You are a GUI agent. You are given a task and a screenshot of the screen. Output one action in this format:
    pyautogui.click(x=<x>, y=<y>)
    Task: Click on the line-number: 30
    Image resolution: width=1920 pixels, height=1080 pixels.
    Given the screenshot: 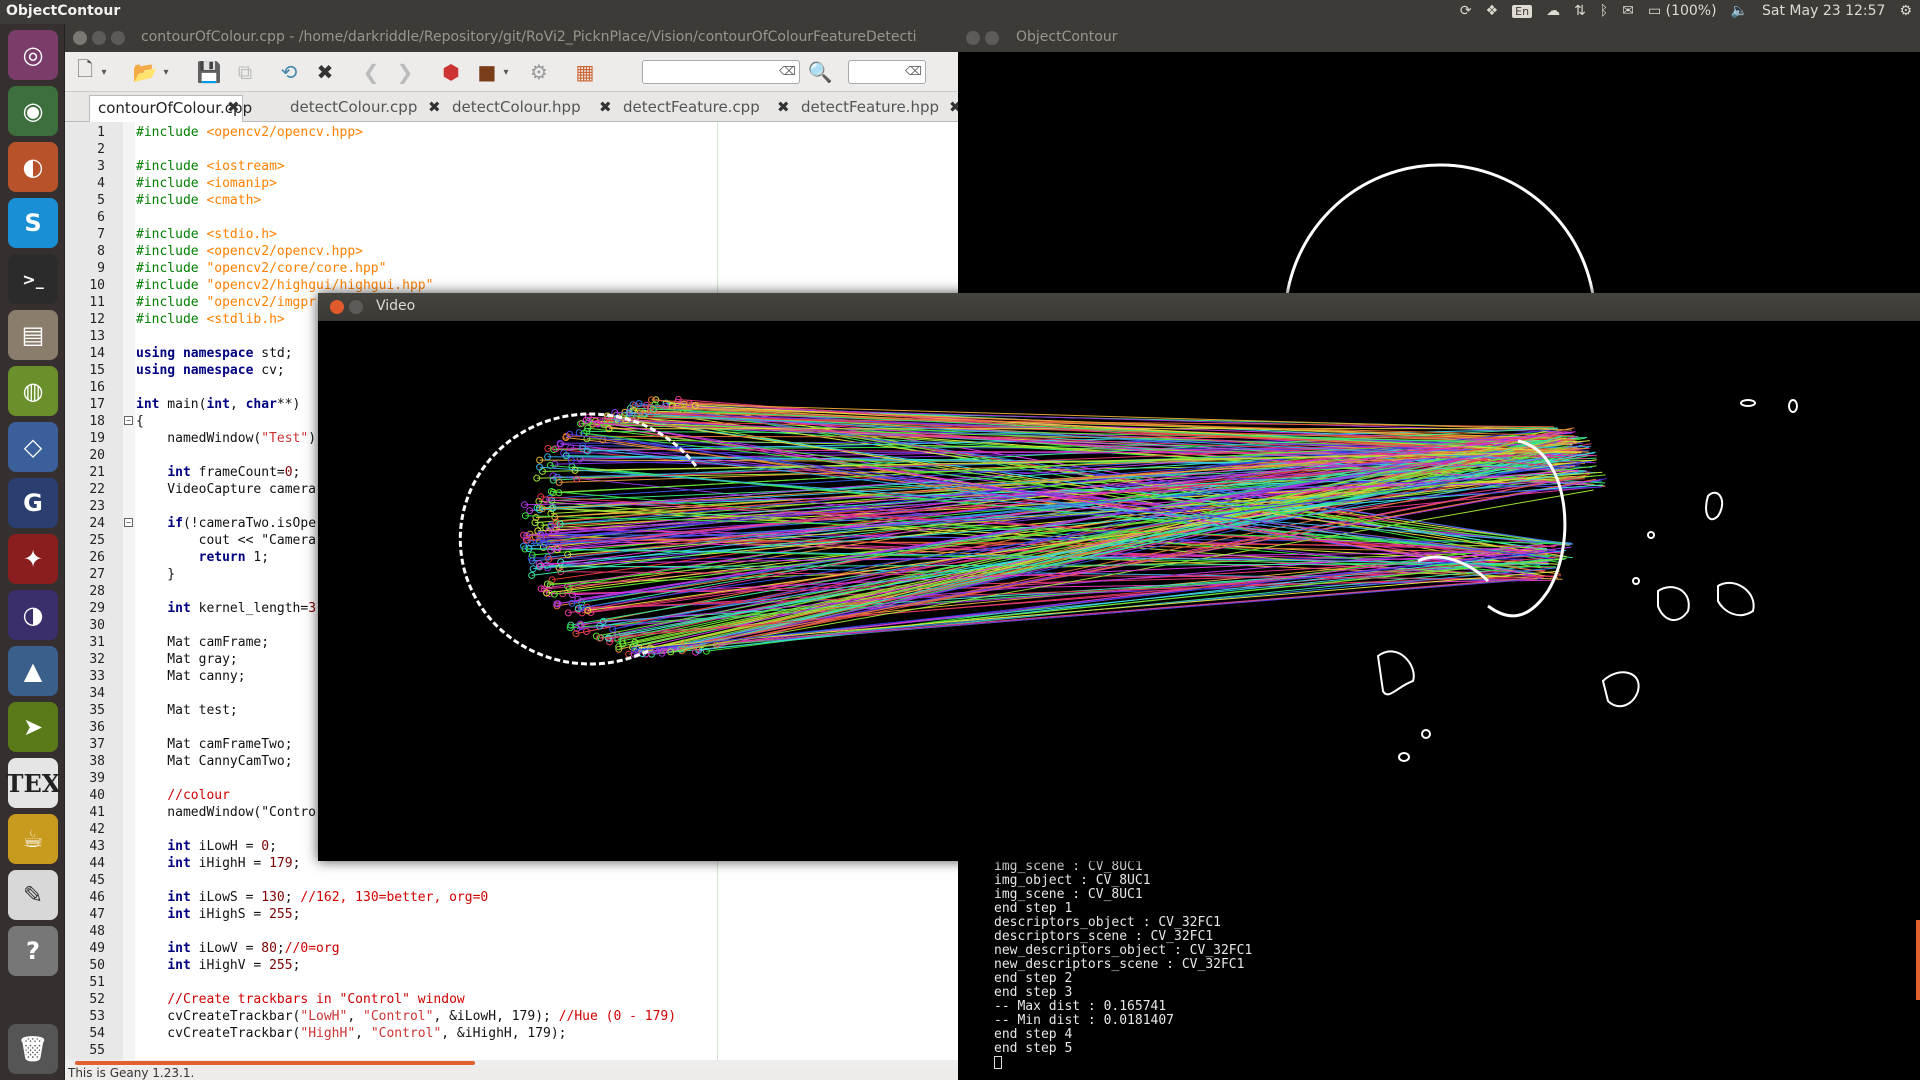 What is the action you would take?
    pyautogui.click(x=97, y=625)
    